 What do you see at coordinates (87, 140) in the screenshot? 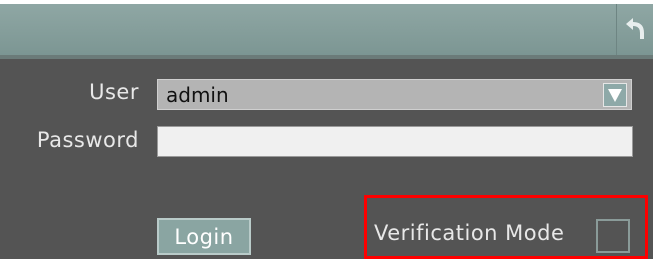
I see `password-label: Password` at bounding box center [87, 140].